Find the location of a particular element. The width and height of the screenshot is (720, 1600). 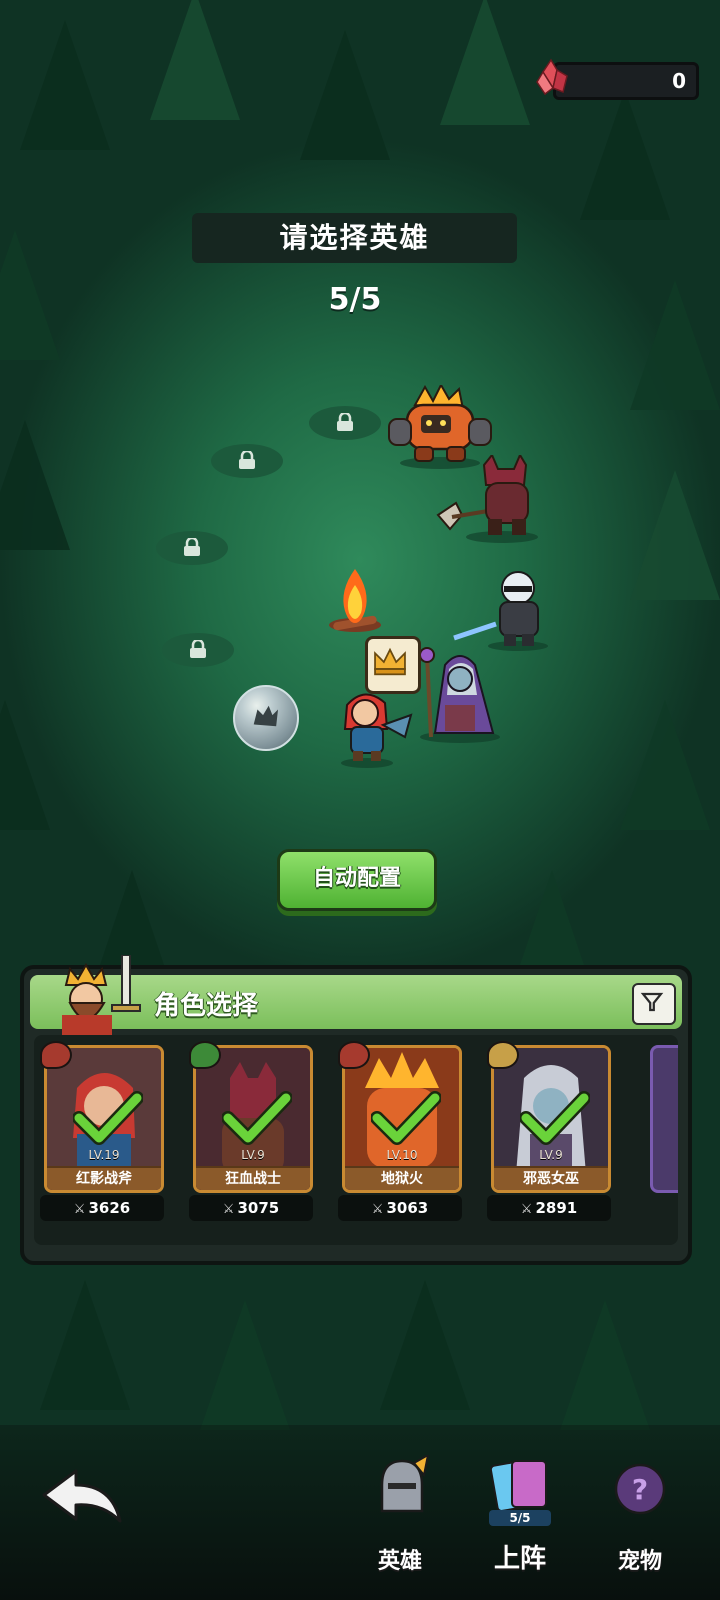

hero-power: ⚔ 3075 is located at coordinates (251, 1208).